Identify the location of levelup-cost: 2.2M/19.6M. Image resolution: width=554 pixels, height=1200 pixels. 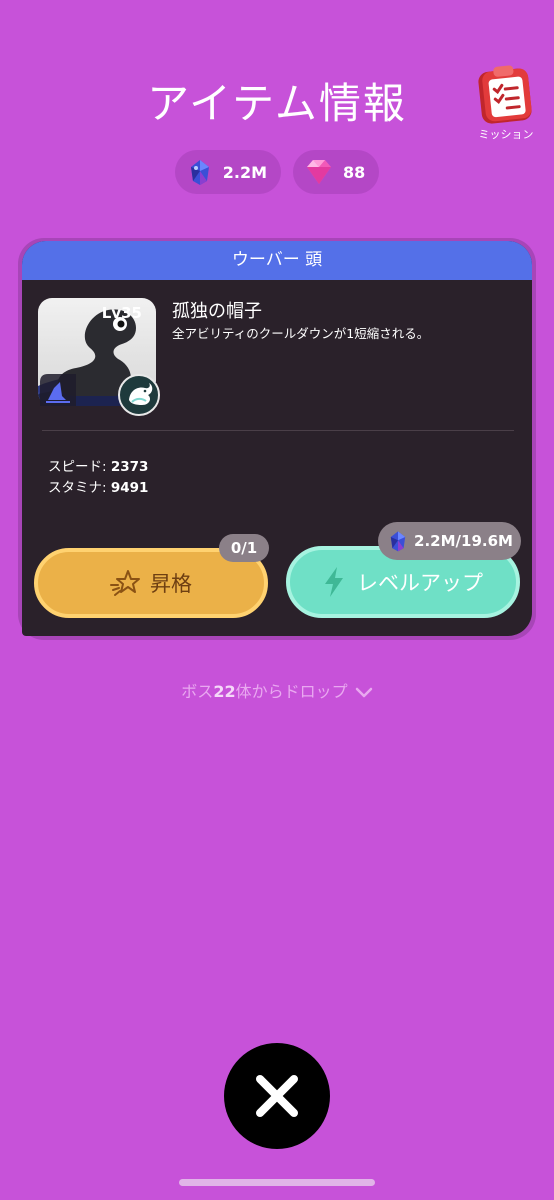
(463, 541).